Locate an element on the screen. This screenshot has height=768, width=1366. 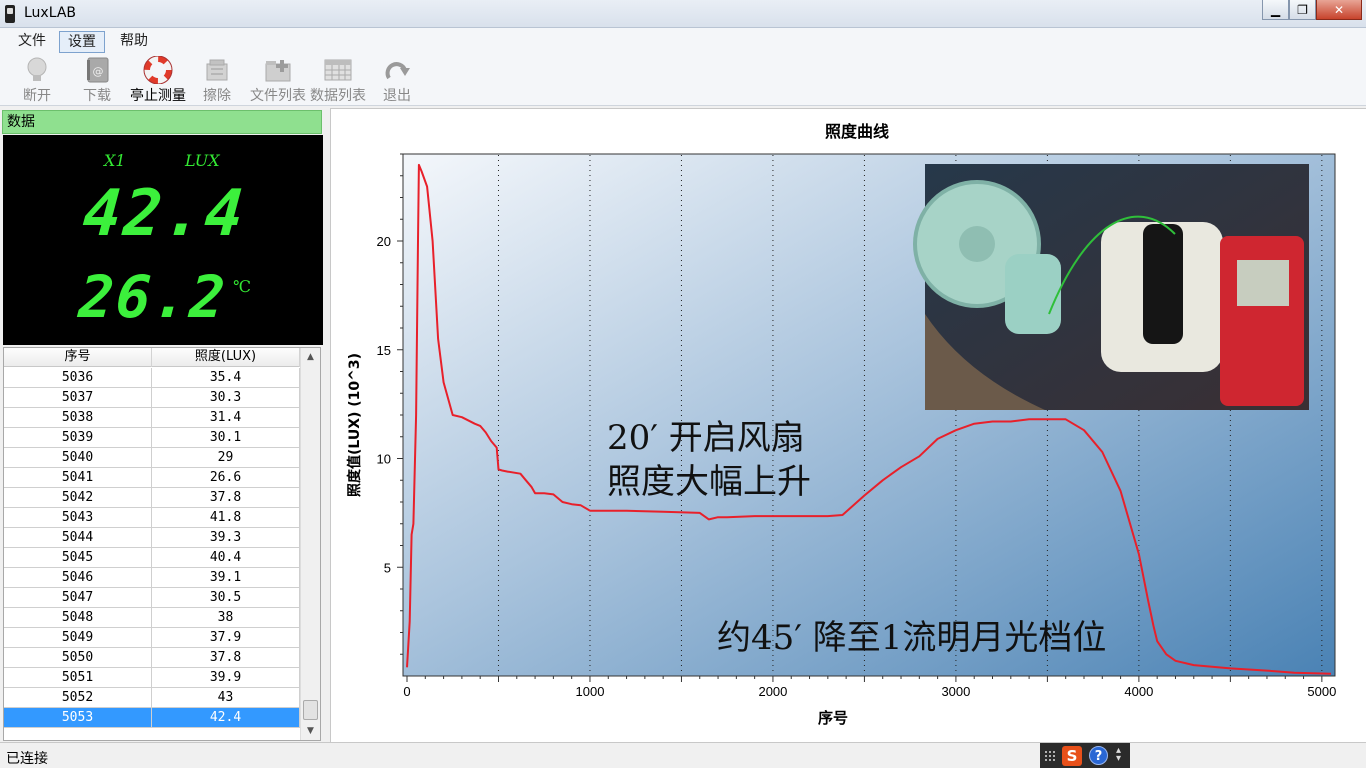
unit-label: LUX is located at coordinates (202, 160).